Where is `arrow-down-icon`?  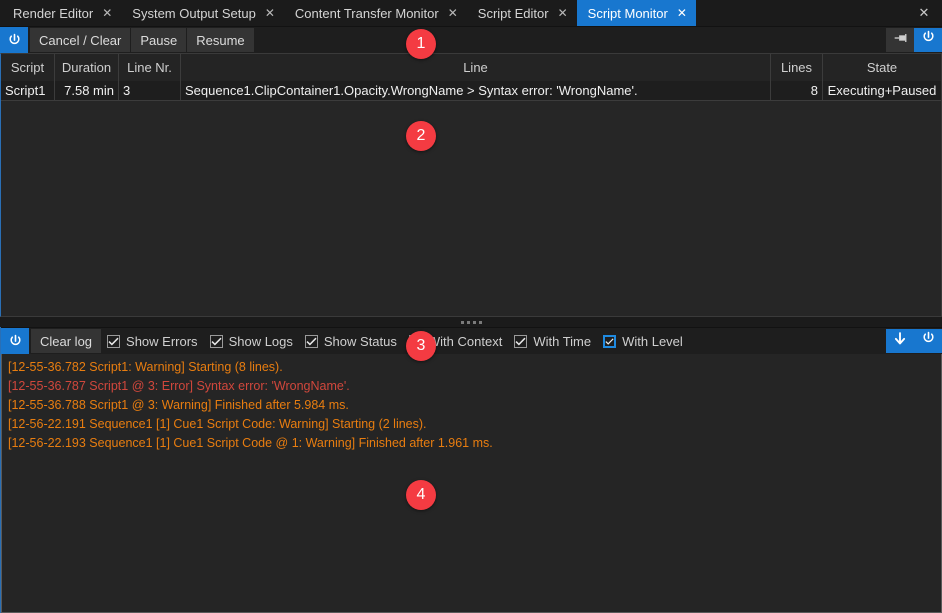 arrow-down-icon is located at coordinates (900, 341).